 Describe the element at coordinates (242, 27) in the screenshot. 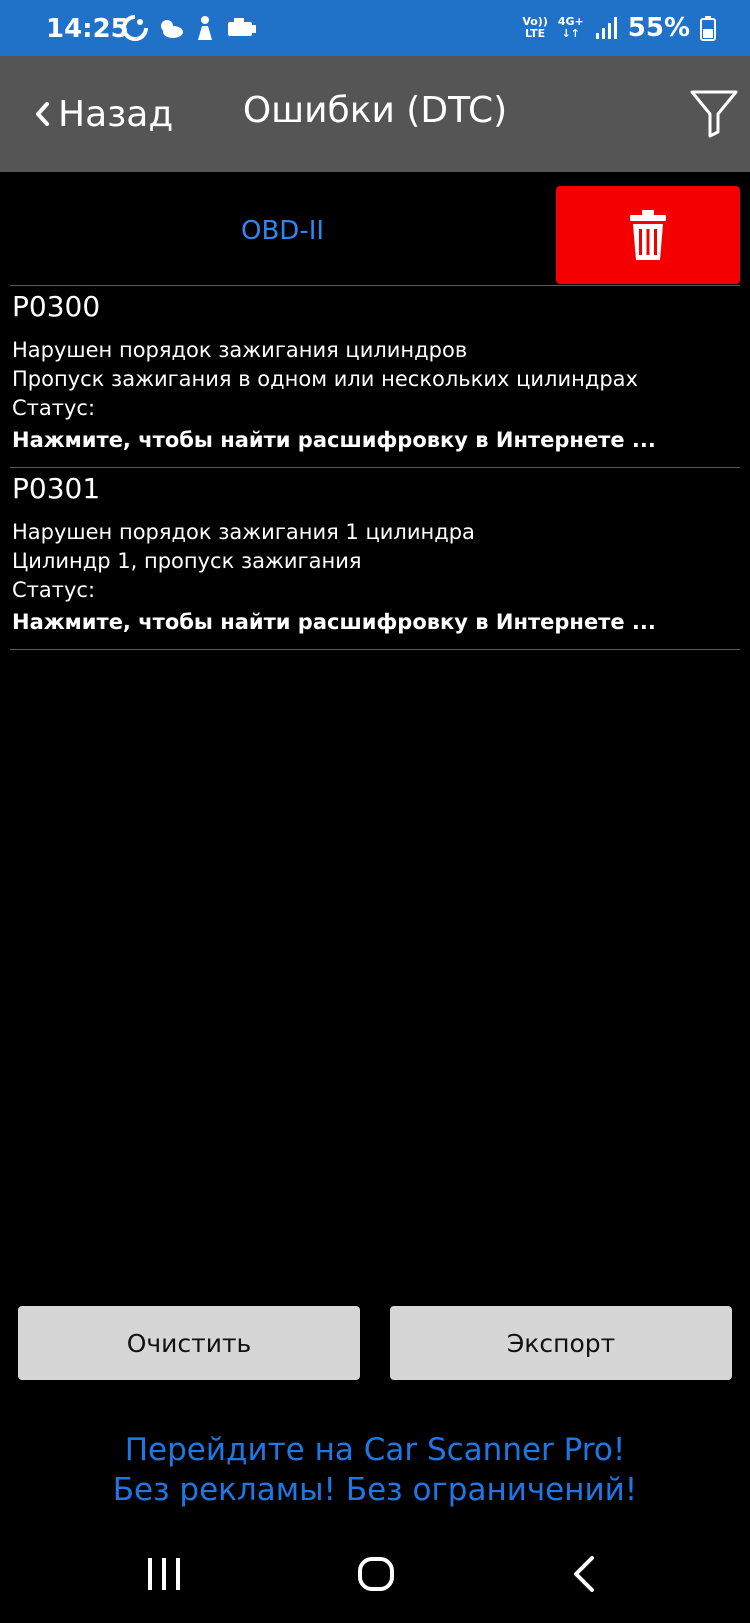

I see `car-engine-icon` at that location.